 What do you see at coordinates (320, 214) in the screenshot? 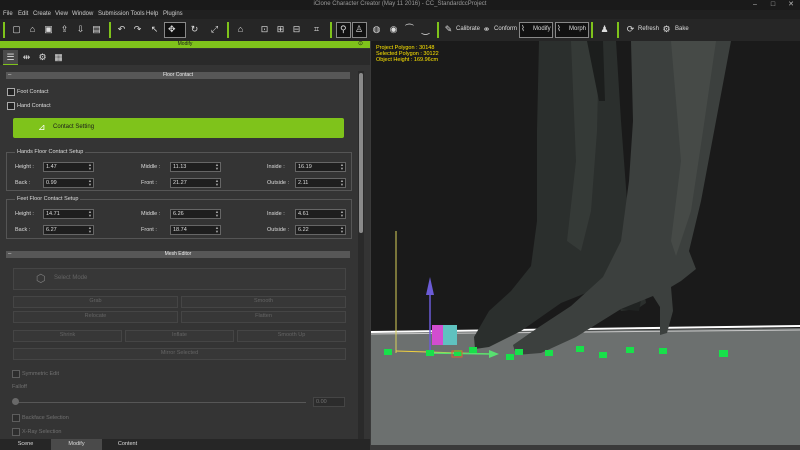
I see `feet-inside-field: 4.61 ▲ ▼` at bounding box center [320, 214].